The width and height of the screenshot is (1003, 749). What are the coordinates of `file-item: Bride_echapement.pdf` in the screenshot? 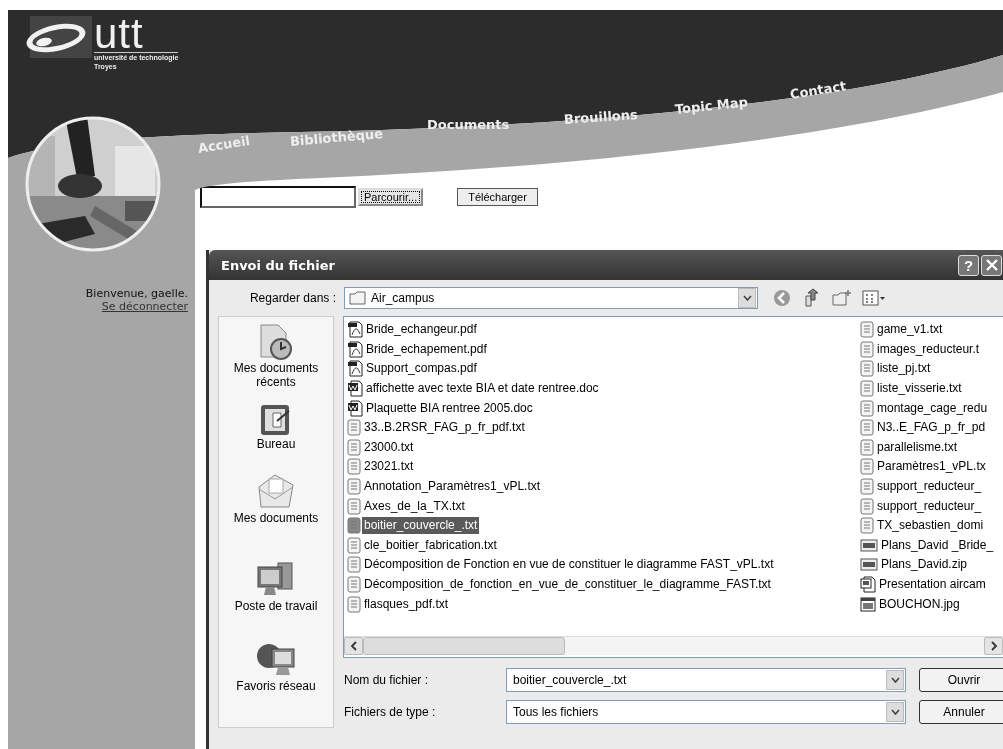 It's located at (426, 349).